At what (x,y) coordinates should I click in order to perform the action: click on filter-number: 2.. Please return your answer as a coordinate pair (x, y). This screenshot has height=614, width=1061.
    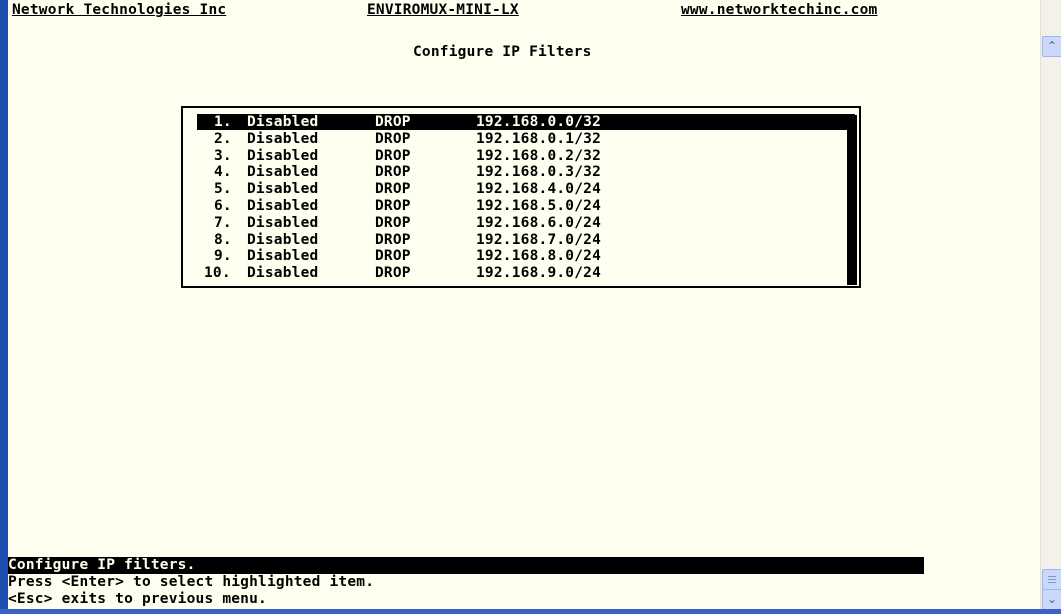
    Looking at the image, I should click on (223, 138).